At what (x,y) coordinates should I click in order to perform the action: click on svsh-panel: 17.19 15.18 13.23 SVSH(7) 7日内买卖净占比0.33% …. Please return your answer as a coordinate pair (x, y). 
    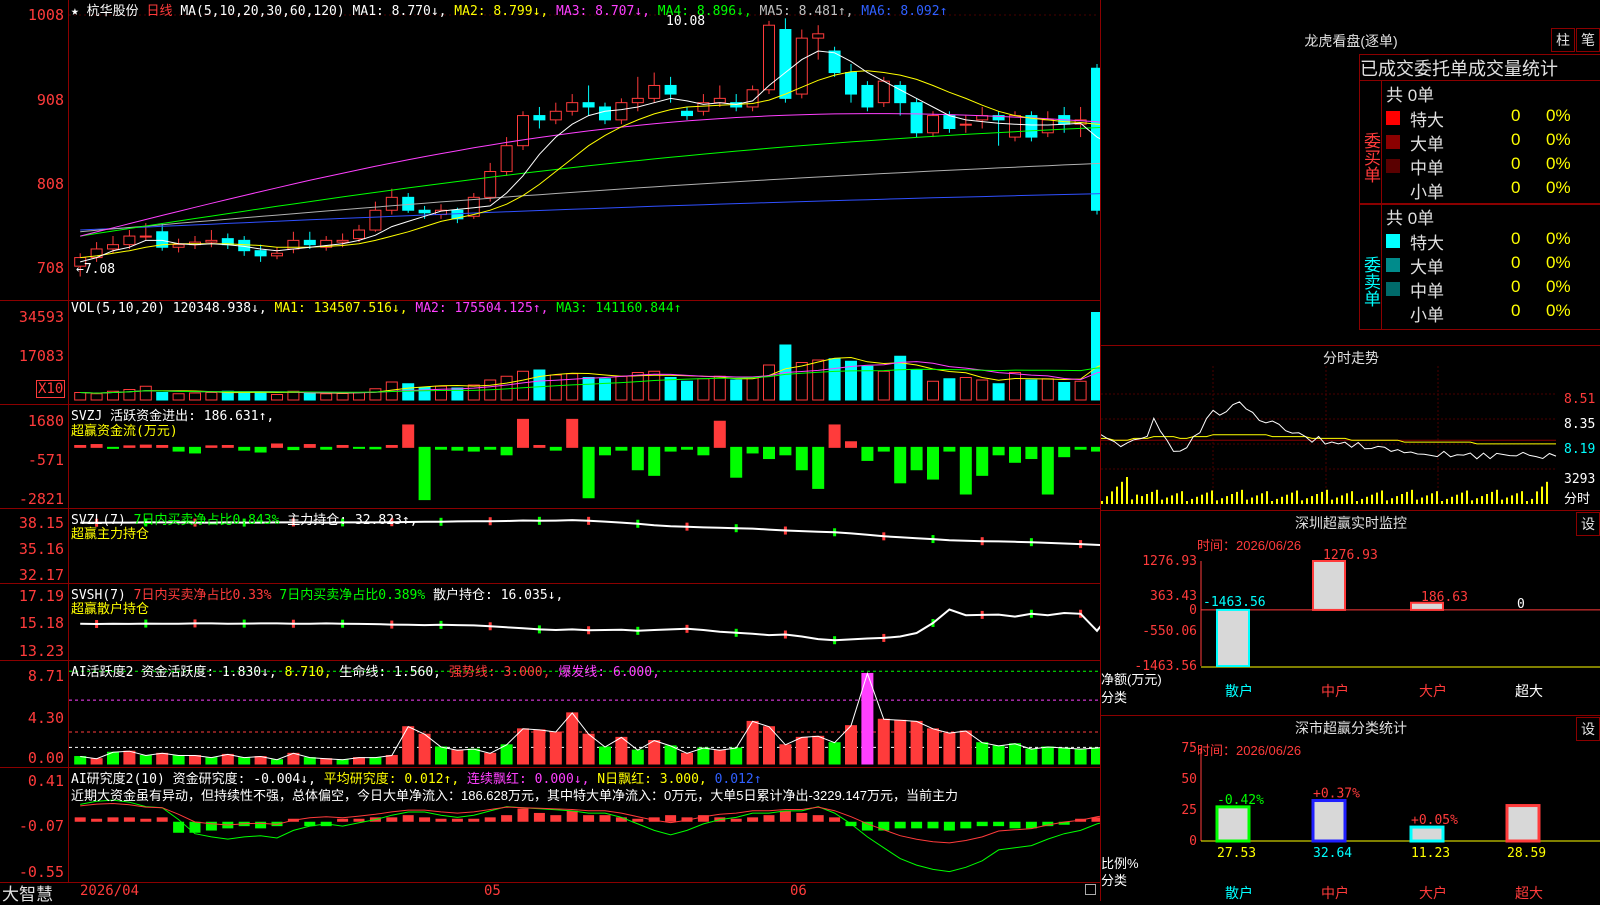
    Looking at the image, I should click on (550, 622).